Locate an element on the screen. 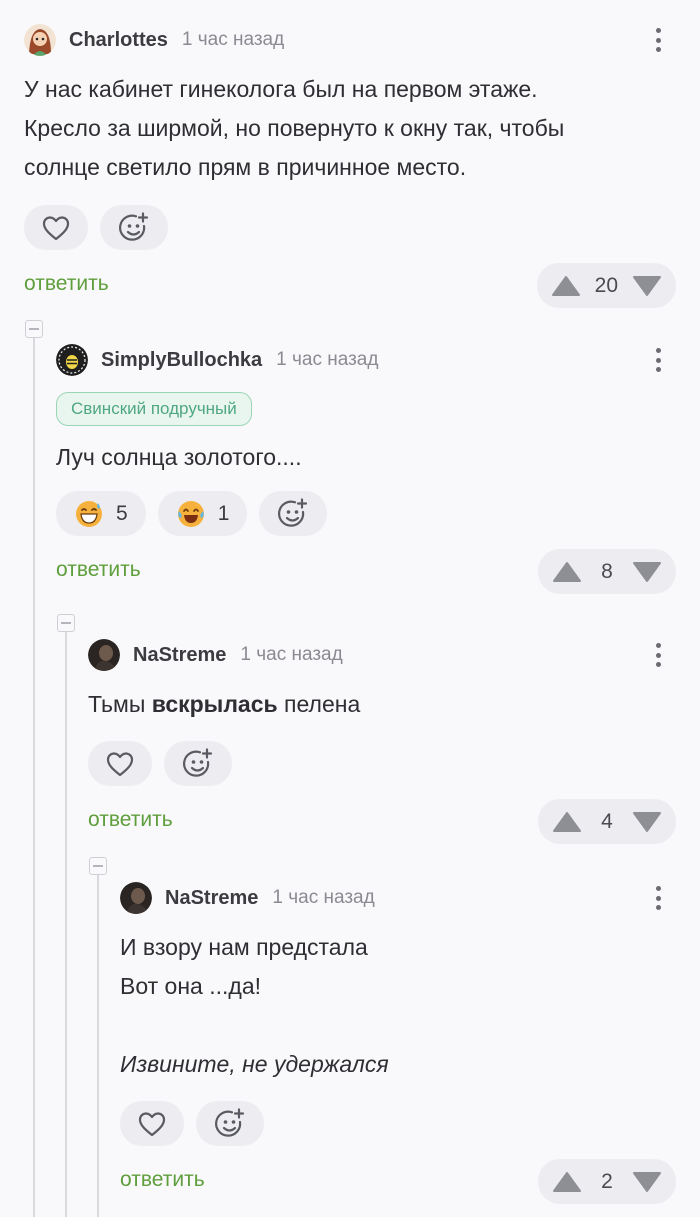  collapse-thread-3-button is located at coordinates (98, 866).